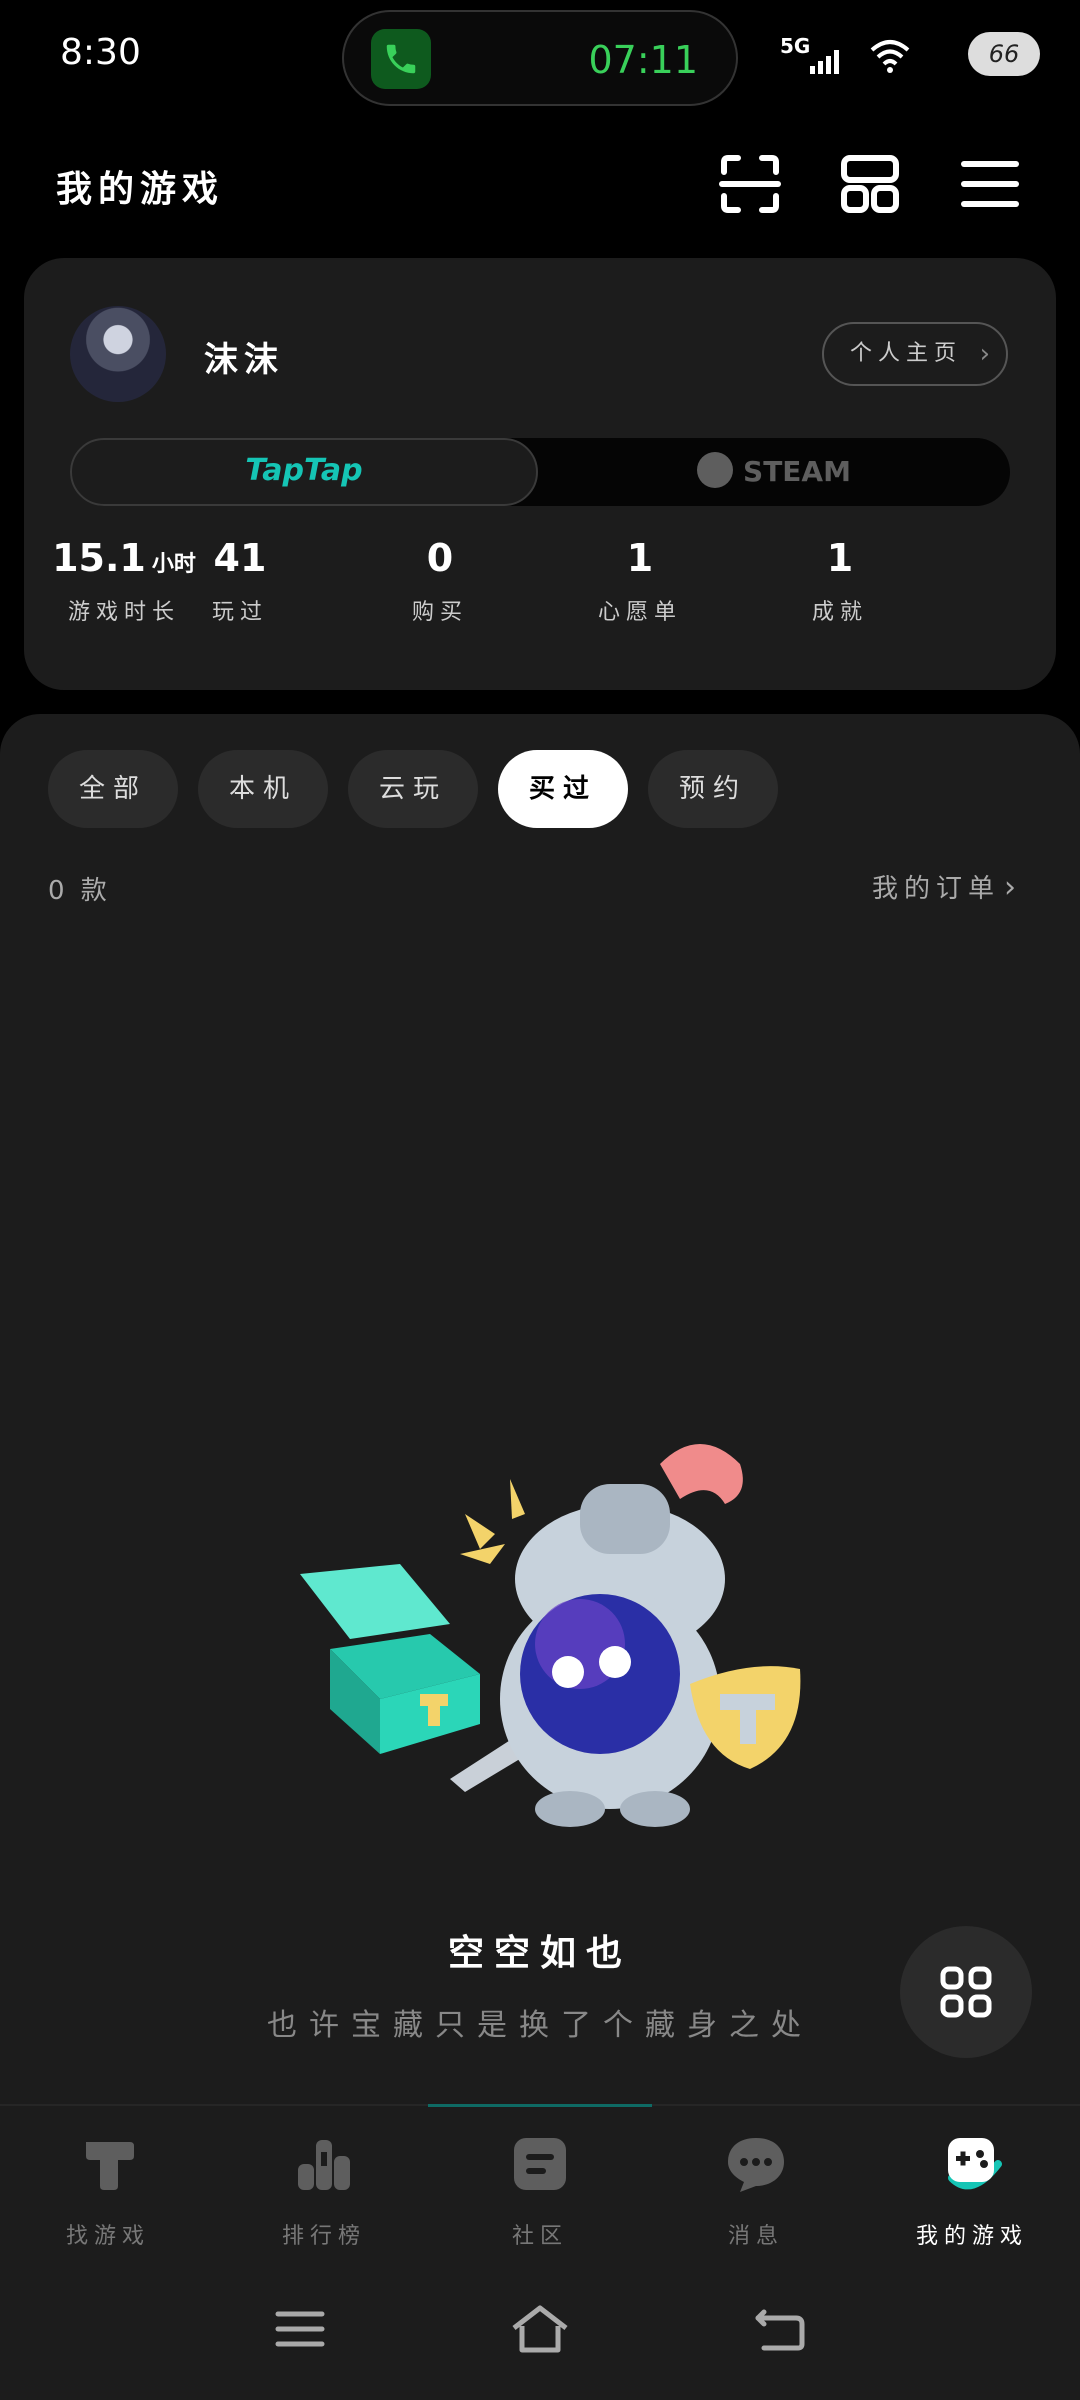 This screenshot has height=2400, width=1080. Describe the element at coordinates (870, 184) in the screenshot. I see `layout-toggle-icon` at that location.